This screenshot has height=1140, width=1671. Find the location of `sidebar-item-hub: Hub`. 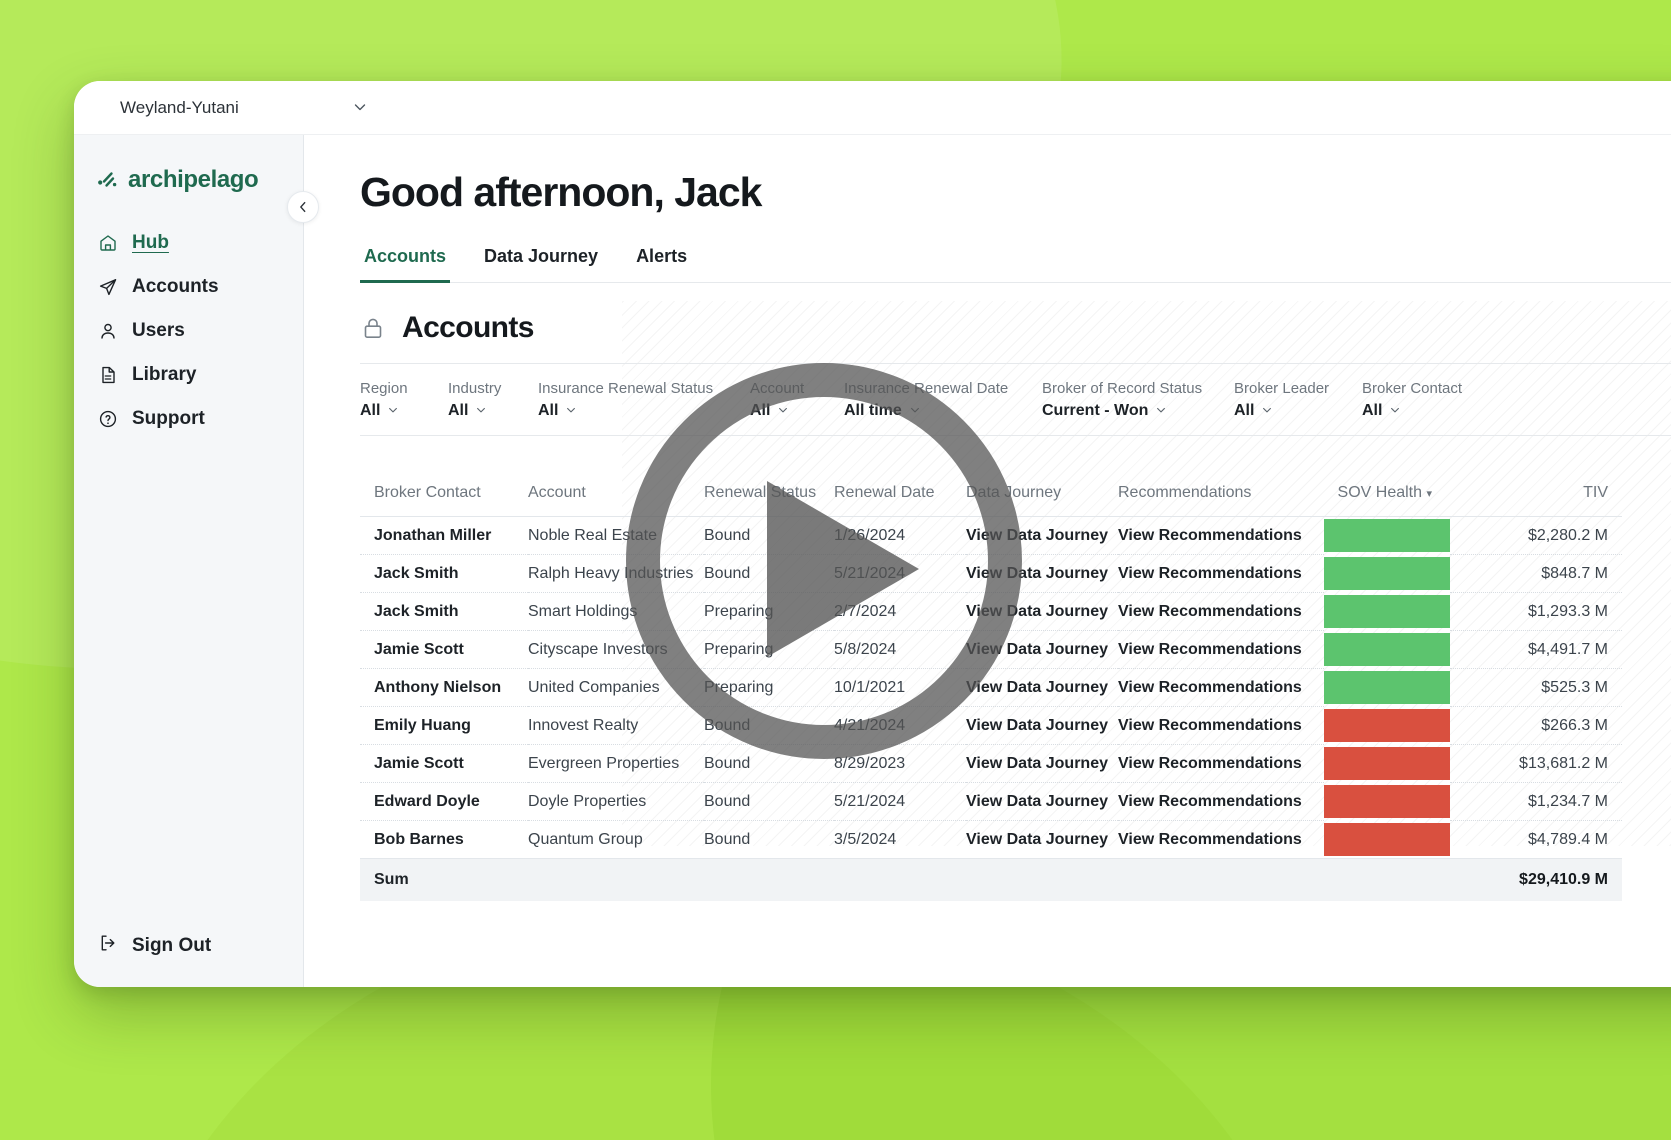

sidebar-item-hub: Hub is located at coordinates (188, 243).